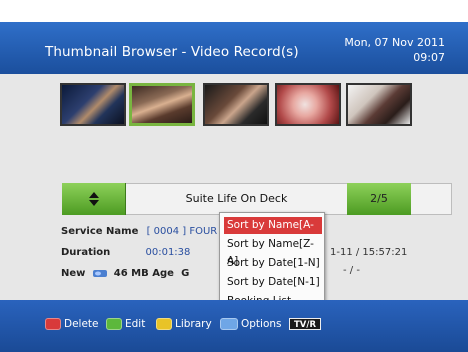 The height and width of the screenshot is (352, 468). What do you see at coordinates (193, 324) in the screenshot?
I see `library-label: Library` at bounding box center [193, 324].